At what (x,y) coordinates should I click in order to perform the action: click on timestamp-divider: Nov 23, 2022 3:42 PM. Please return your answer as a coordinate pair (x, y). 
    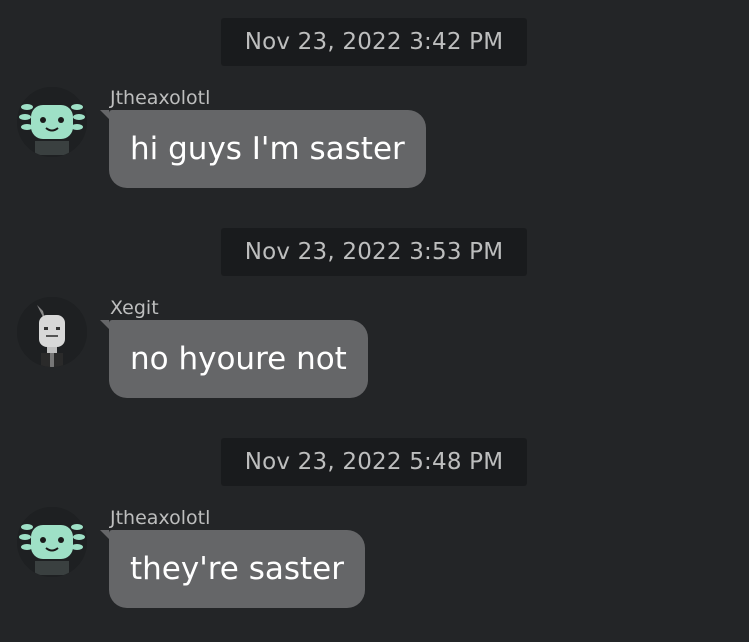
    Looking at the image, I should click on (374, 42).